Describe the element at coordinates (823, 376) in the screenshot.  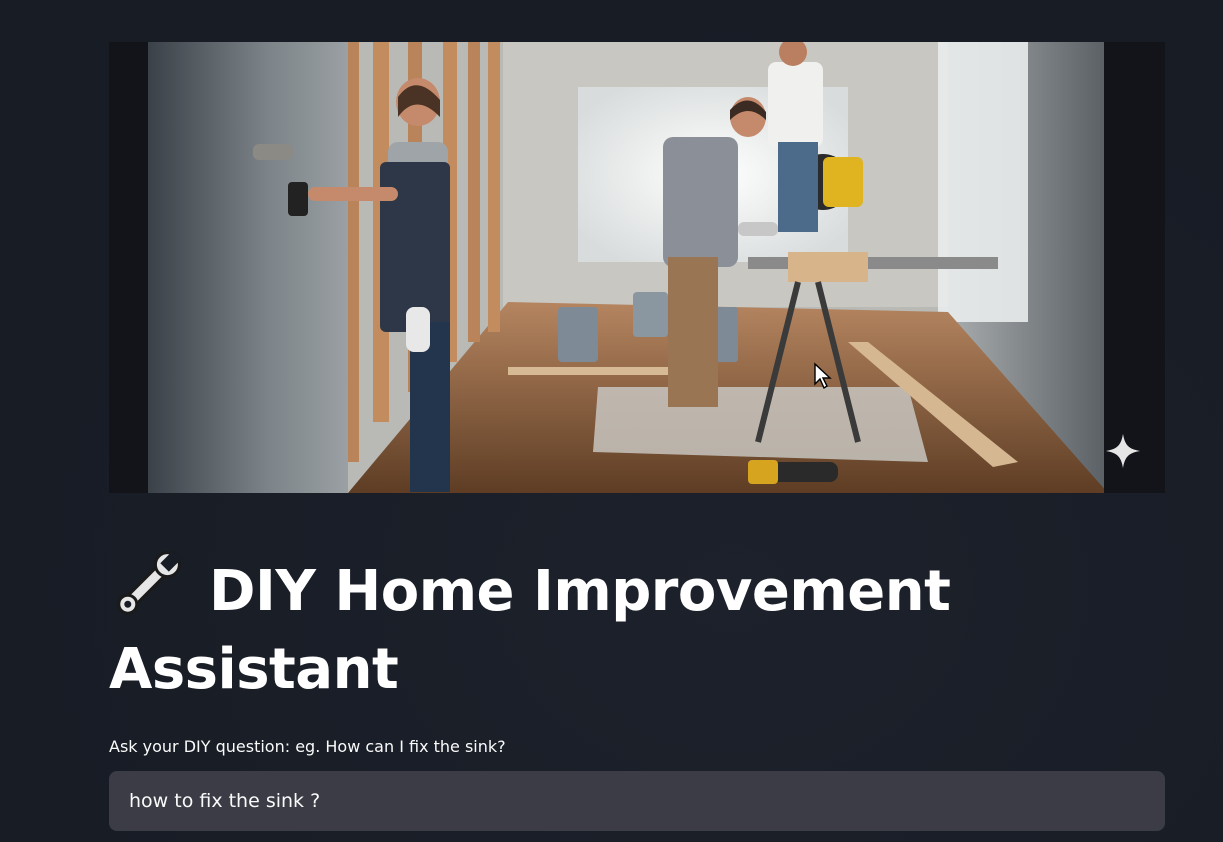
I see `mouse-cursor-icon` at that location.